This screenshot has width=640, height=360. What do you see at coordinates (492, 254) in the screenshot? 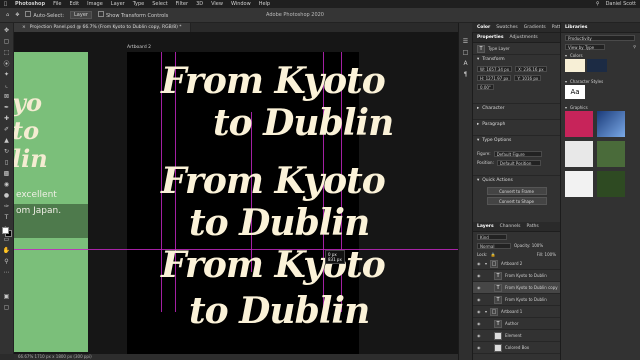
I see `lock-icon: 🔒` at bounding box center [492, 254].